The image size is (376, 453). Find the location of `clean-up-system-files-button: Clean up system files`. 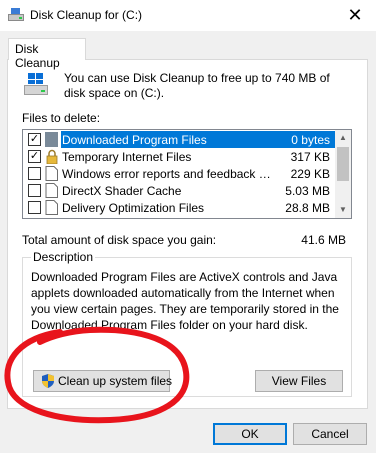

clean-up-system-files-button: Clean up system files is located at coordinates (103, 381).